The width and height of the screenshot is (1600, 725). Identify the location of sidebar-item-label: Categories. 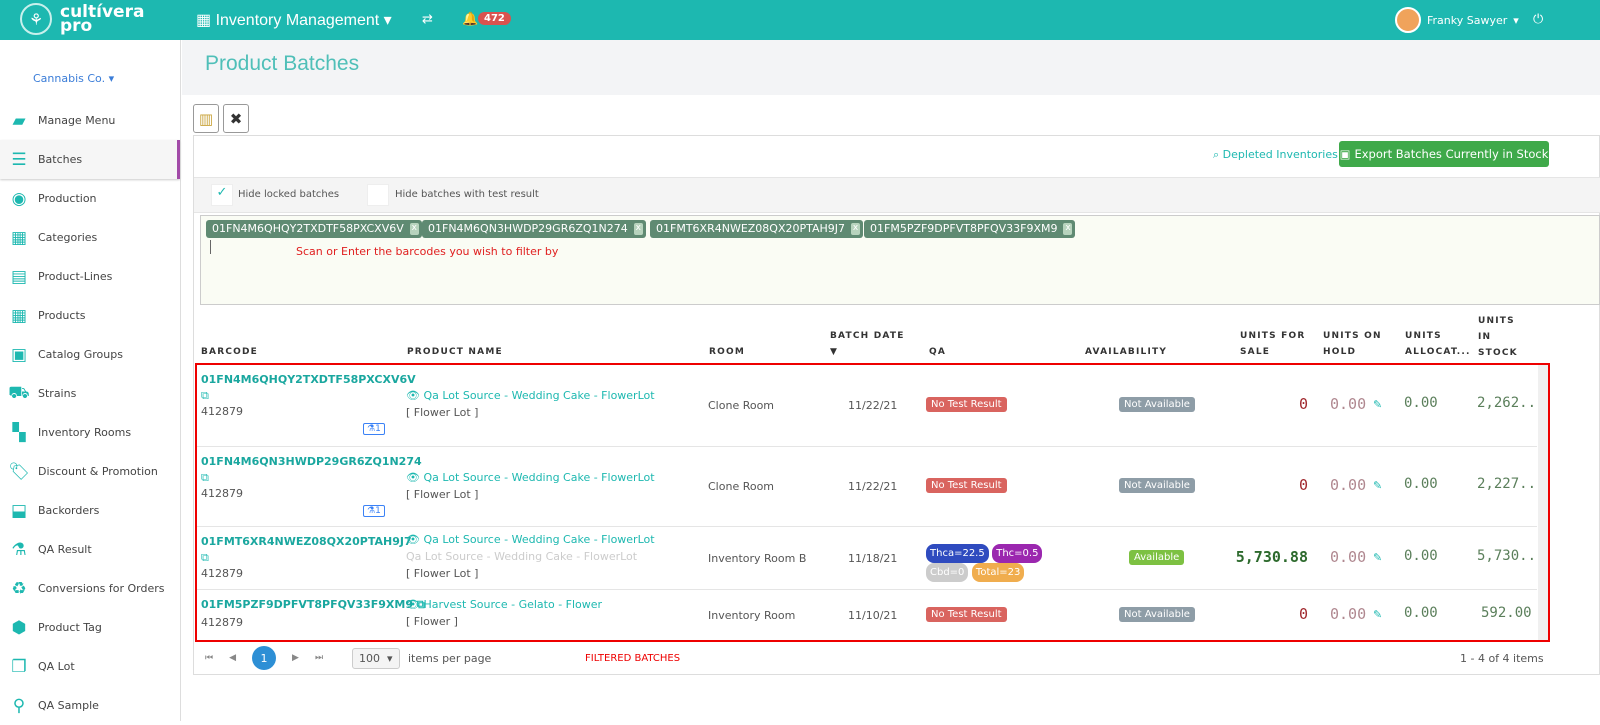
(68, 237).